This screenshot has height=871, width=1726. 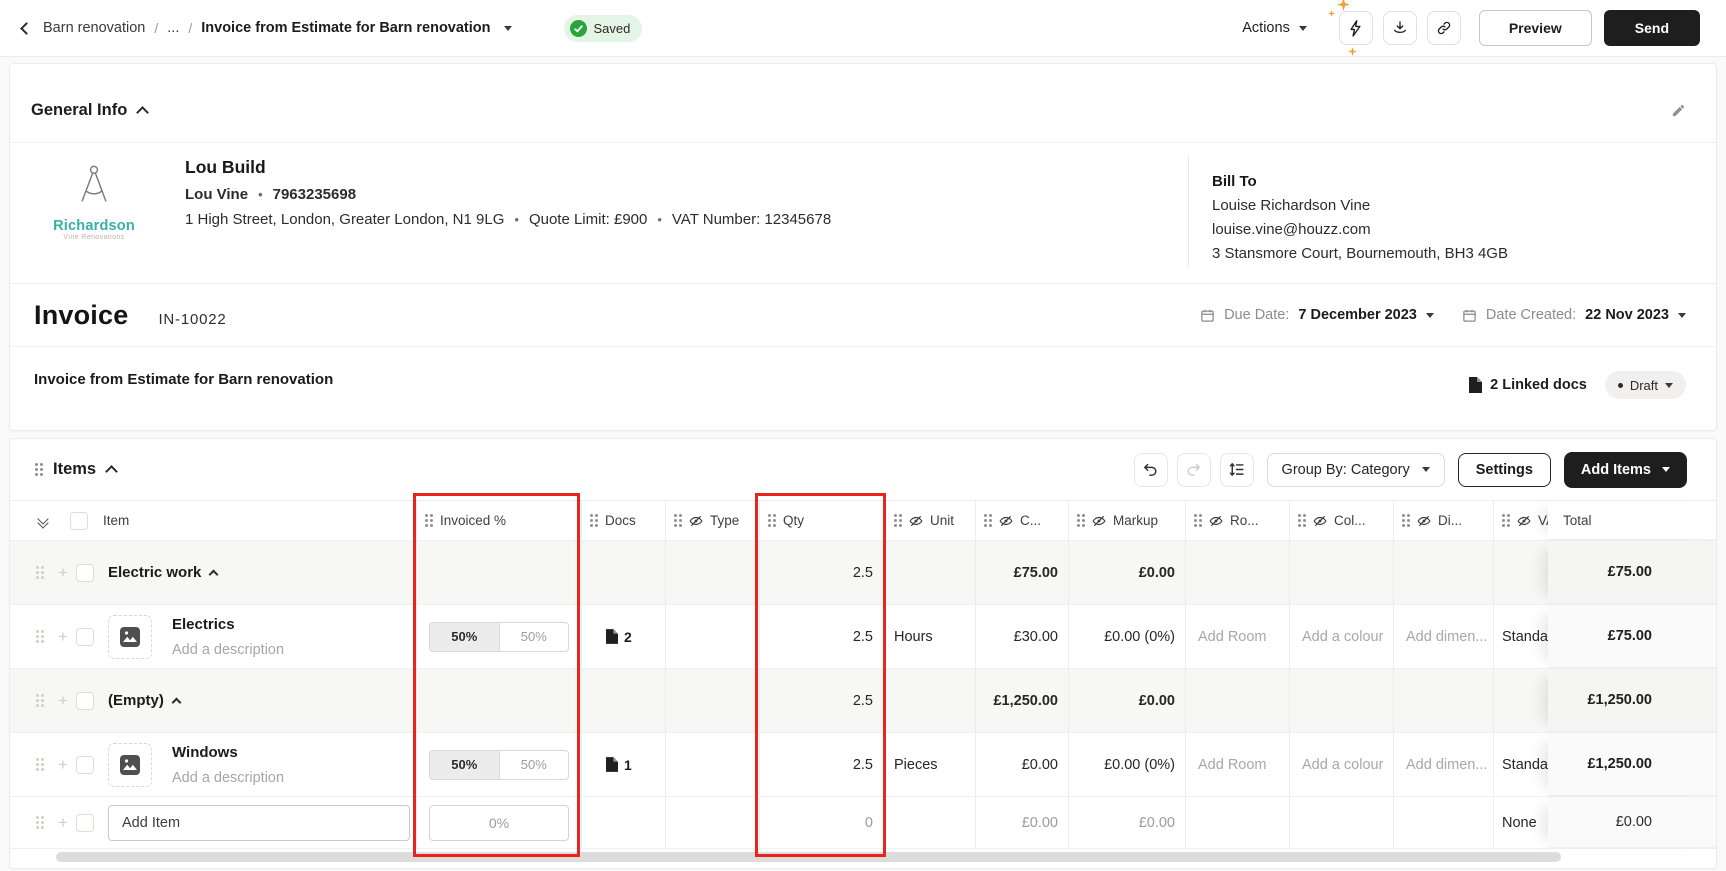 I want to click on markup-cell: £0.00, so click(x=1127, y=822).